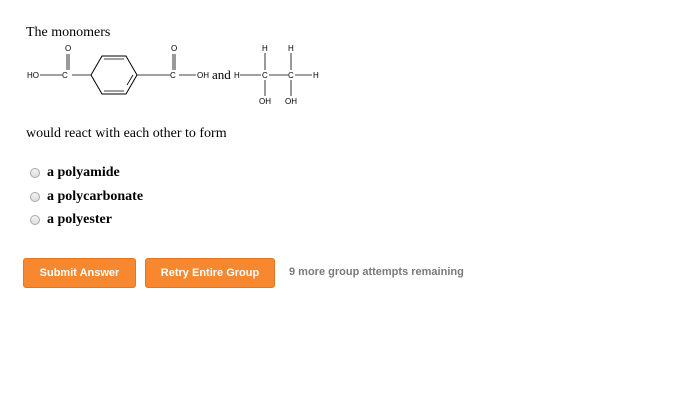  I want to click on choice-polyamide: a polyamide, so click(75, 173).